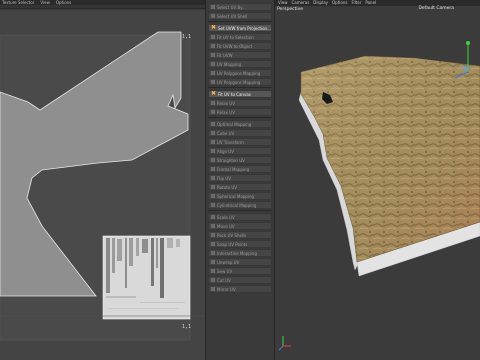 Image resolution: width=480 pixels, height=360 pixels. What do you see at coordinates (214, 93) in the screenshot?
I see `fit-canvas-icon: ✖` at bounding box center [214, 93].